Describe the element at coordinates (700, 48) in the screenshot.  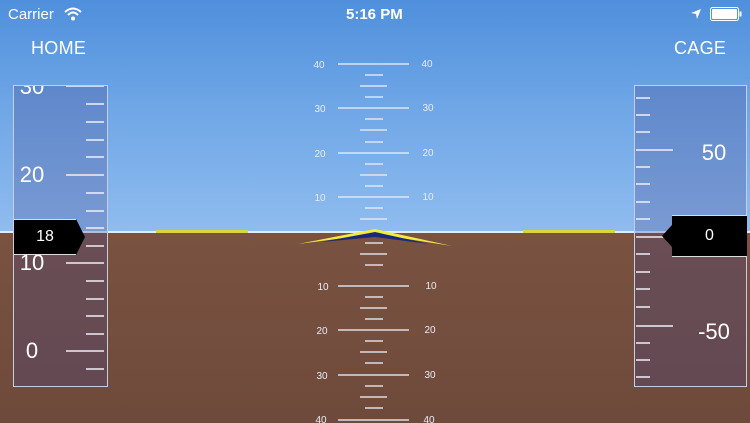
I see `cage-button: CAGE` at that location.